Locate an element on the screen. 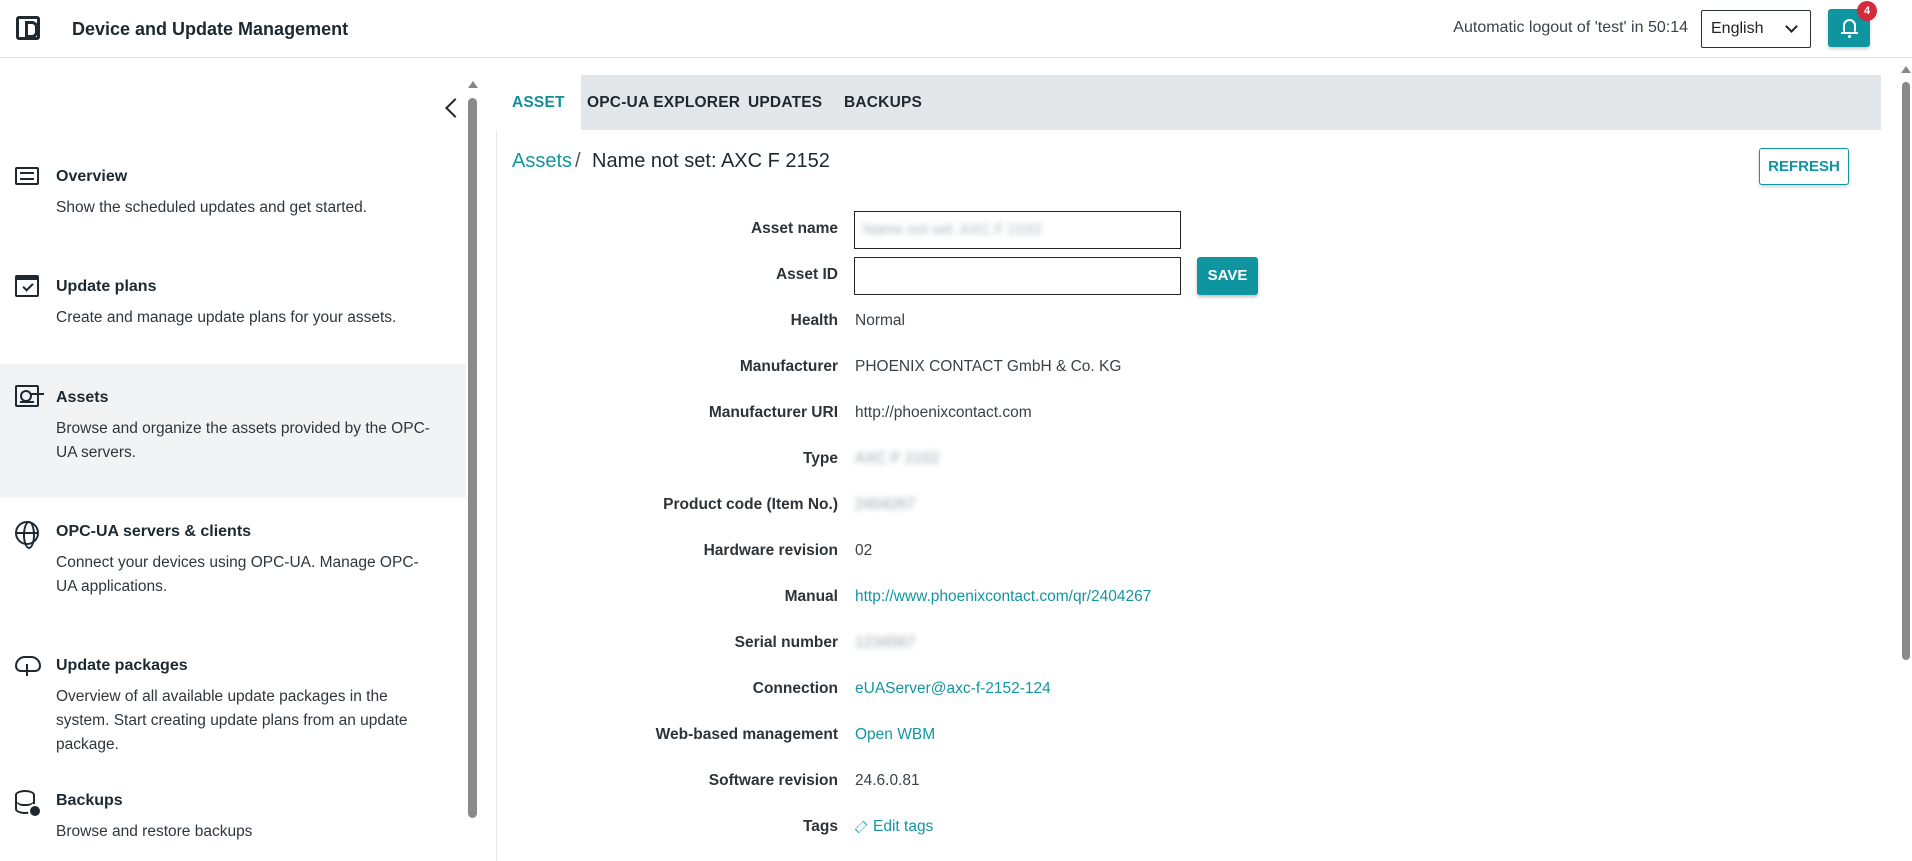  cloud-download-icon is located at coordinates (28, 667).